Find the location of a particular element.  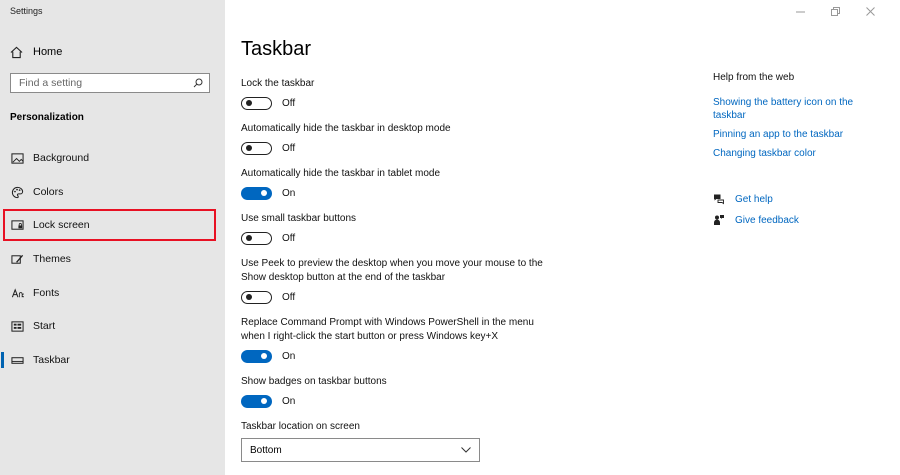

sidebar-item-background: Background is located at coordinates (112, 158).